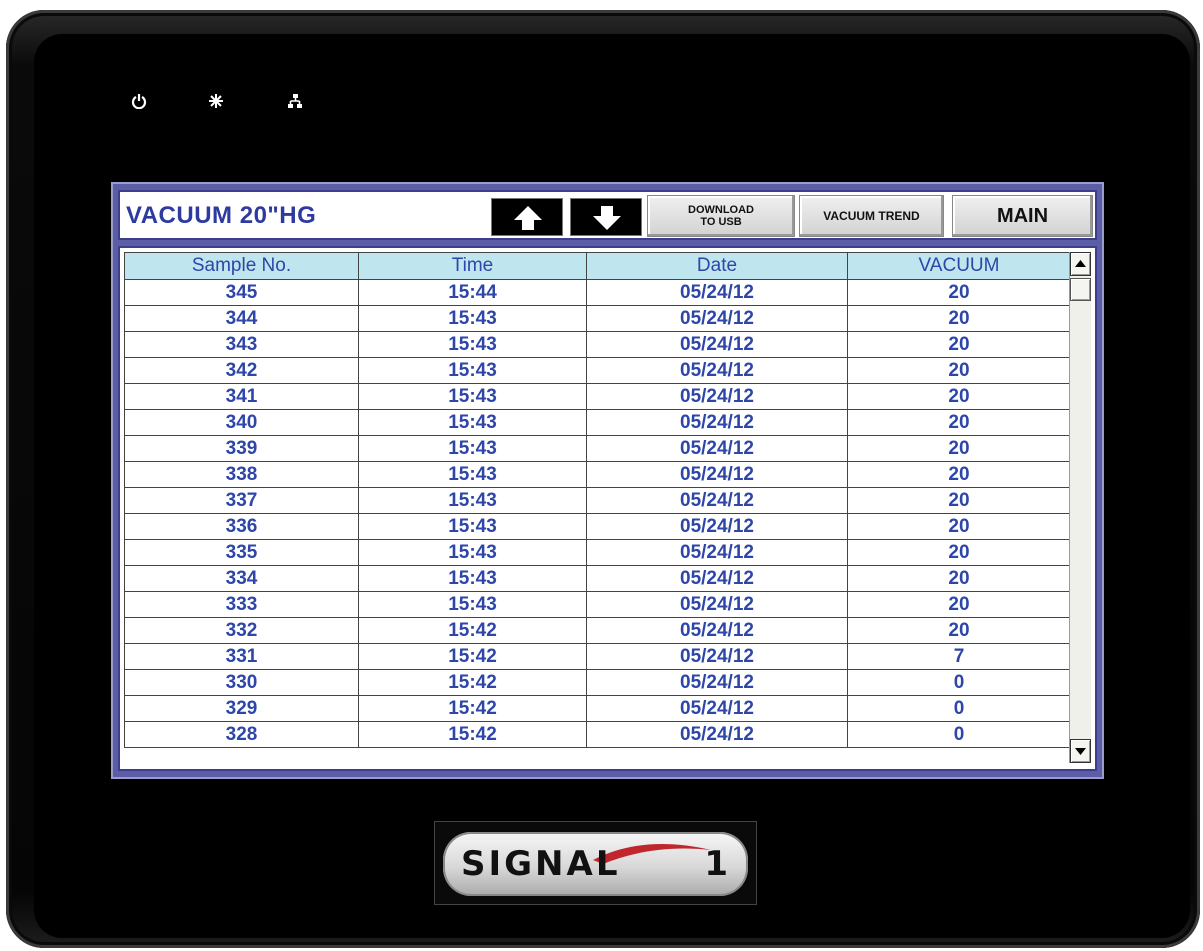 The height and width of the screenshot is (951, 1203). What do you see at coordinates (241, 266) in the screenshot?
I see `column-header-sample-no: Sample No.` at bounding box center [241, 266].